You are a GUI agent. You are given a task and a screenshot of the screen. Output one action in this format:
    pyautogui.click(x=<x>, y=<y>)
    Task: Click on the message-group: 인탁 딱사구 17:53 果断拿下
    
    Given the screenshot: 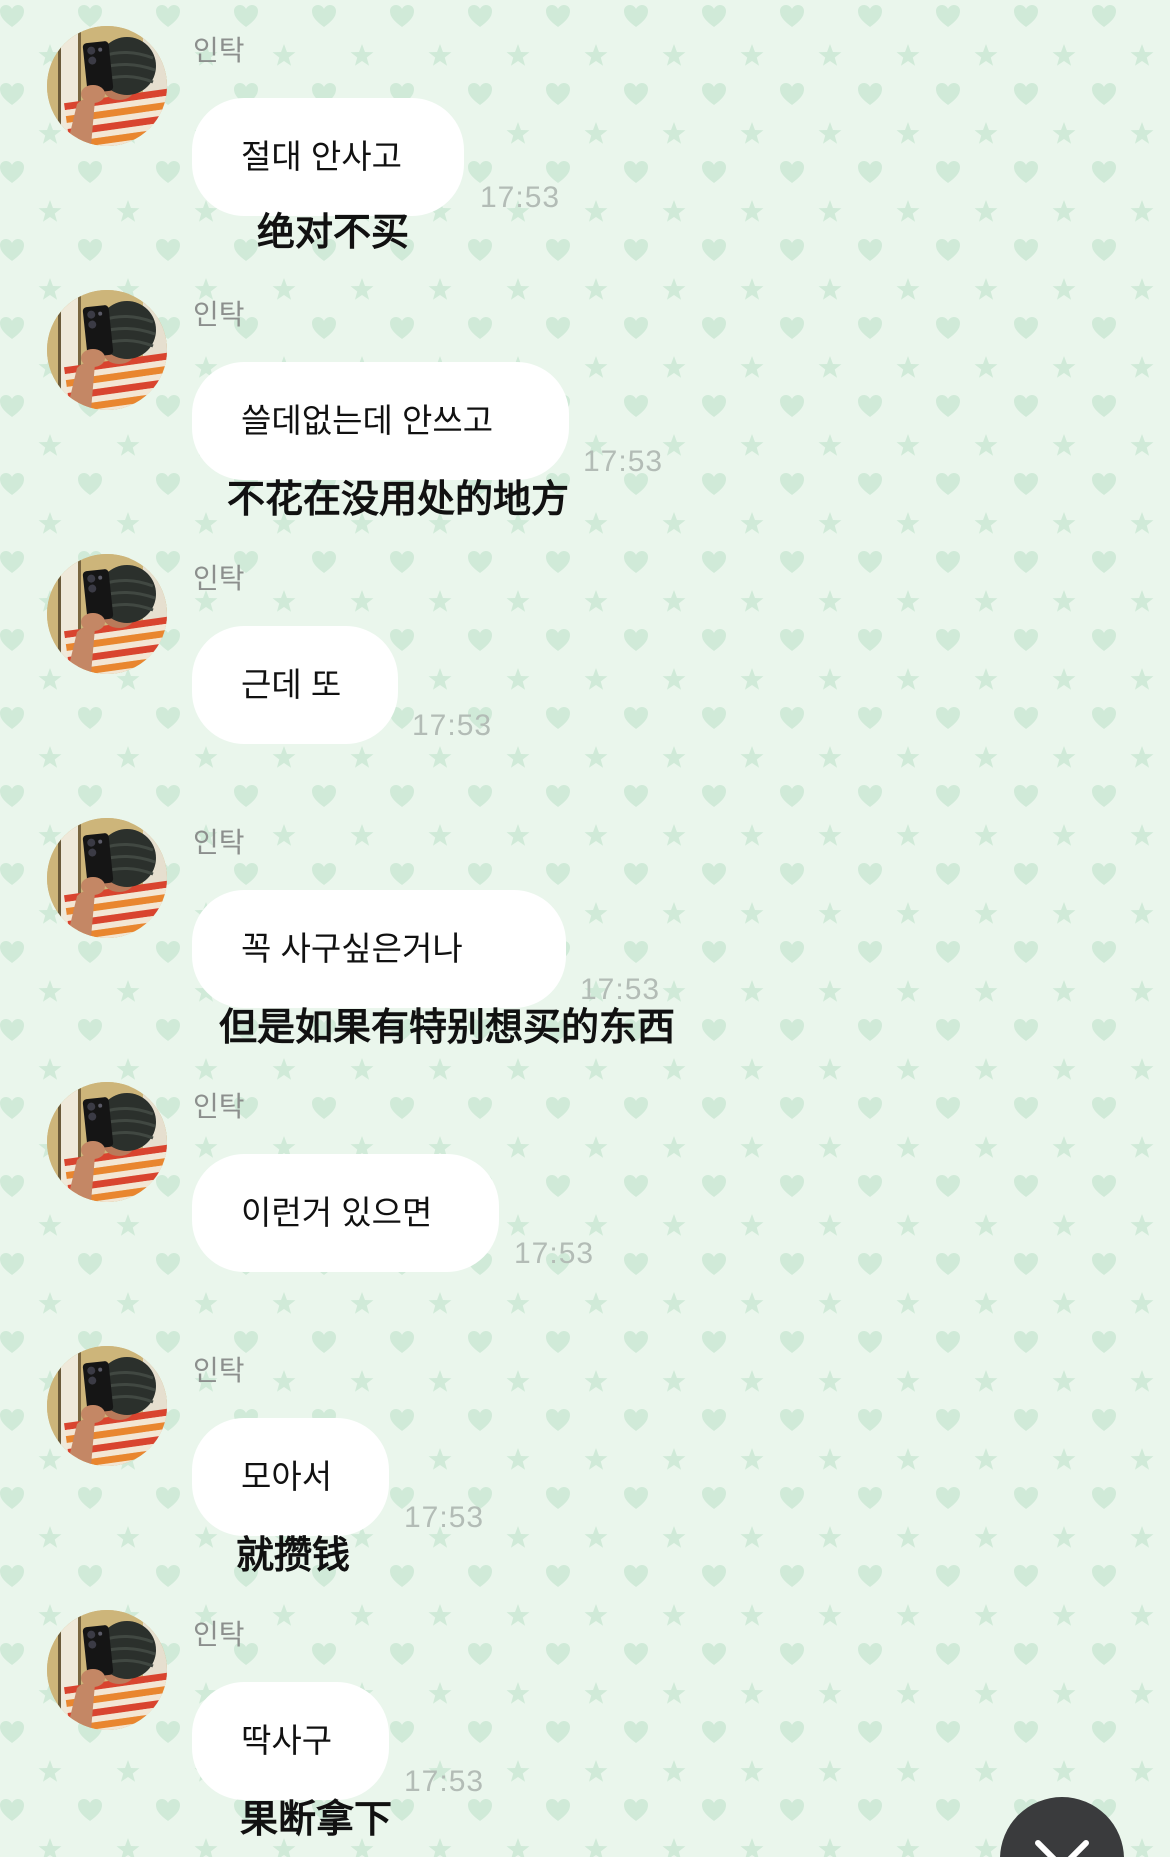 What is the action you would take?
    pyautogui.click(x=585, y=1716)
    